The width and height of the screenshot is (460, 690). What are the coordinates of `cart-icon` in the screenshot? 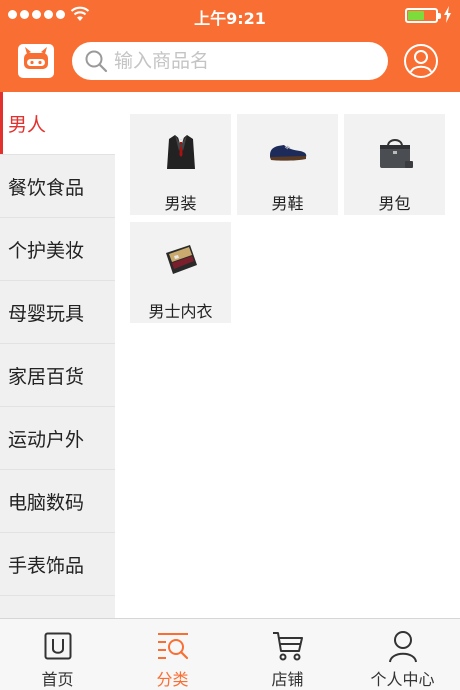 It's located at (287, 646).